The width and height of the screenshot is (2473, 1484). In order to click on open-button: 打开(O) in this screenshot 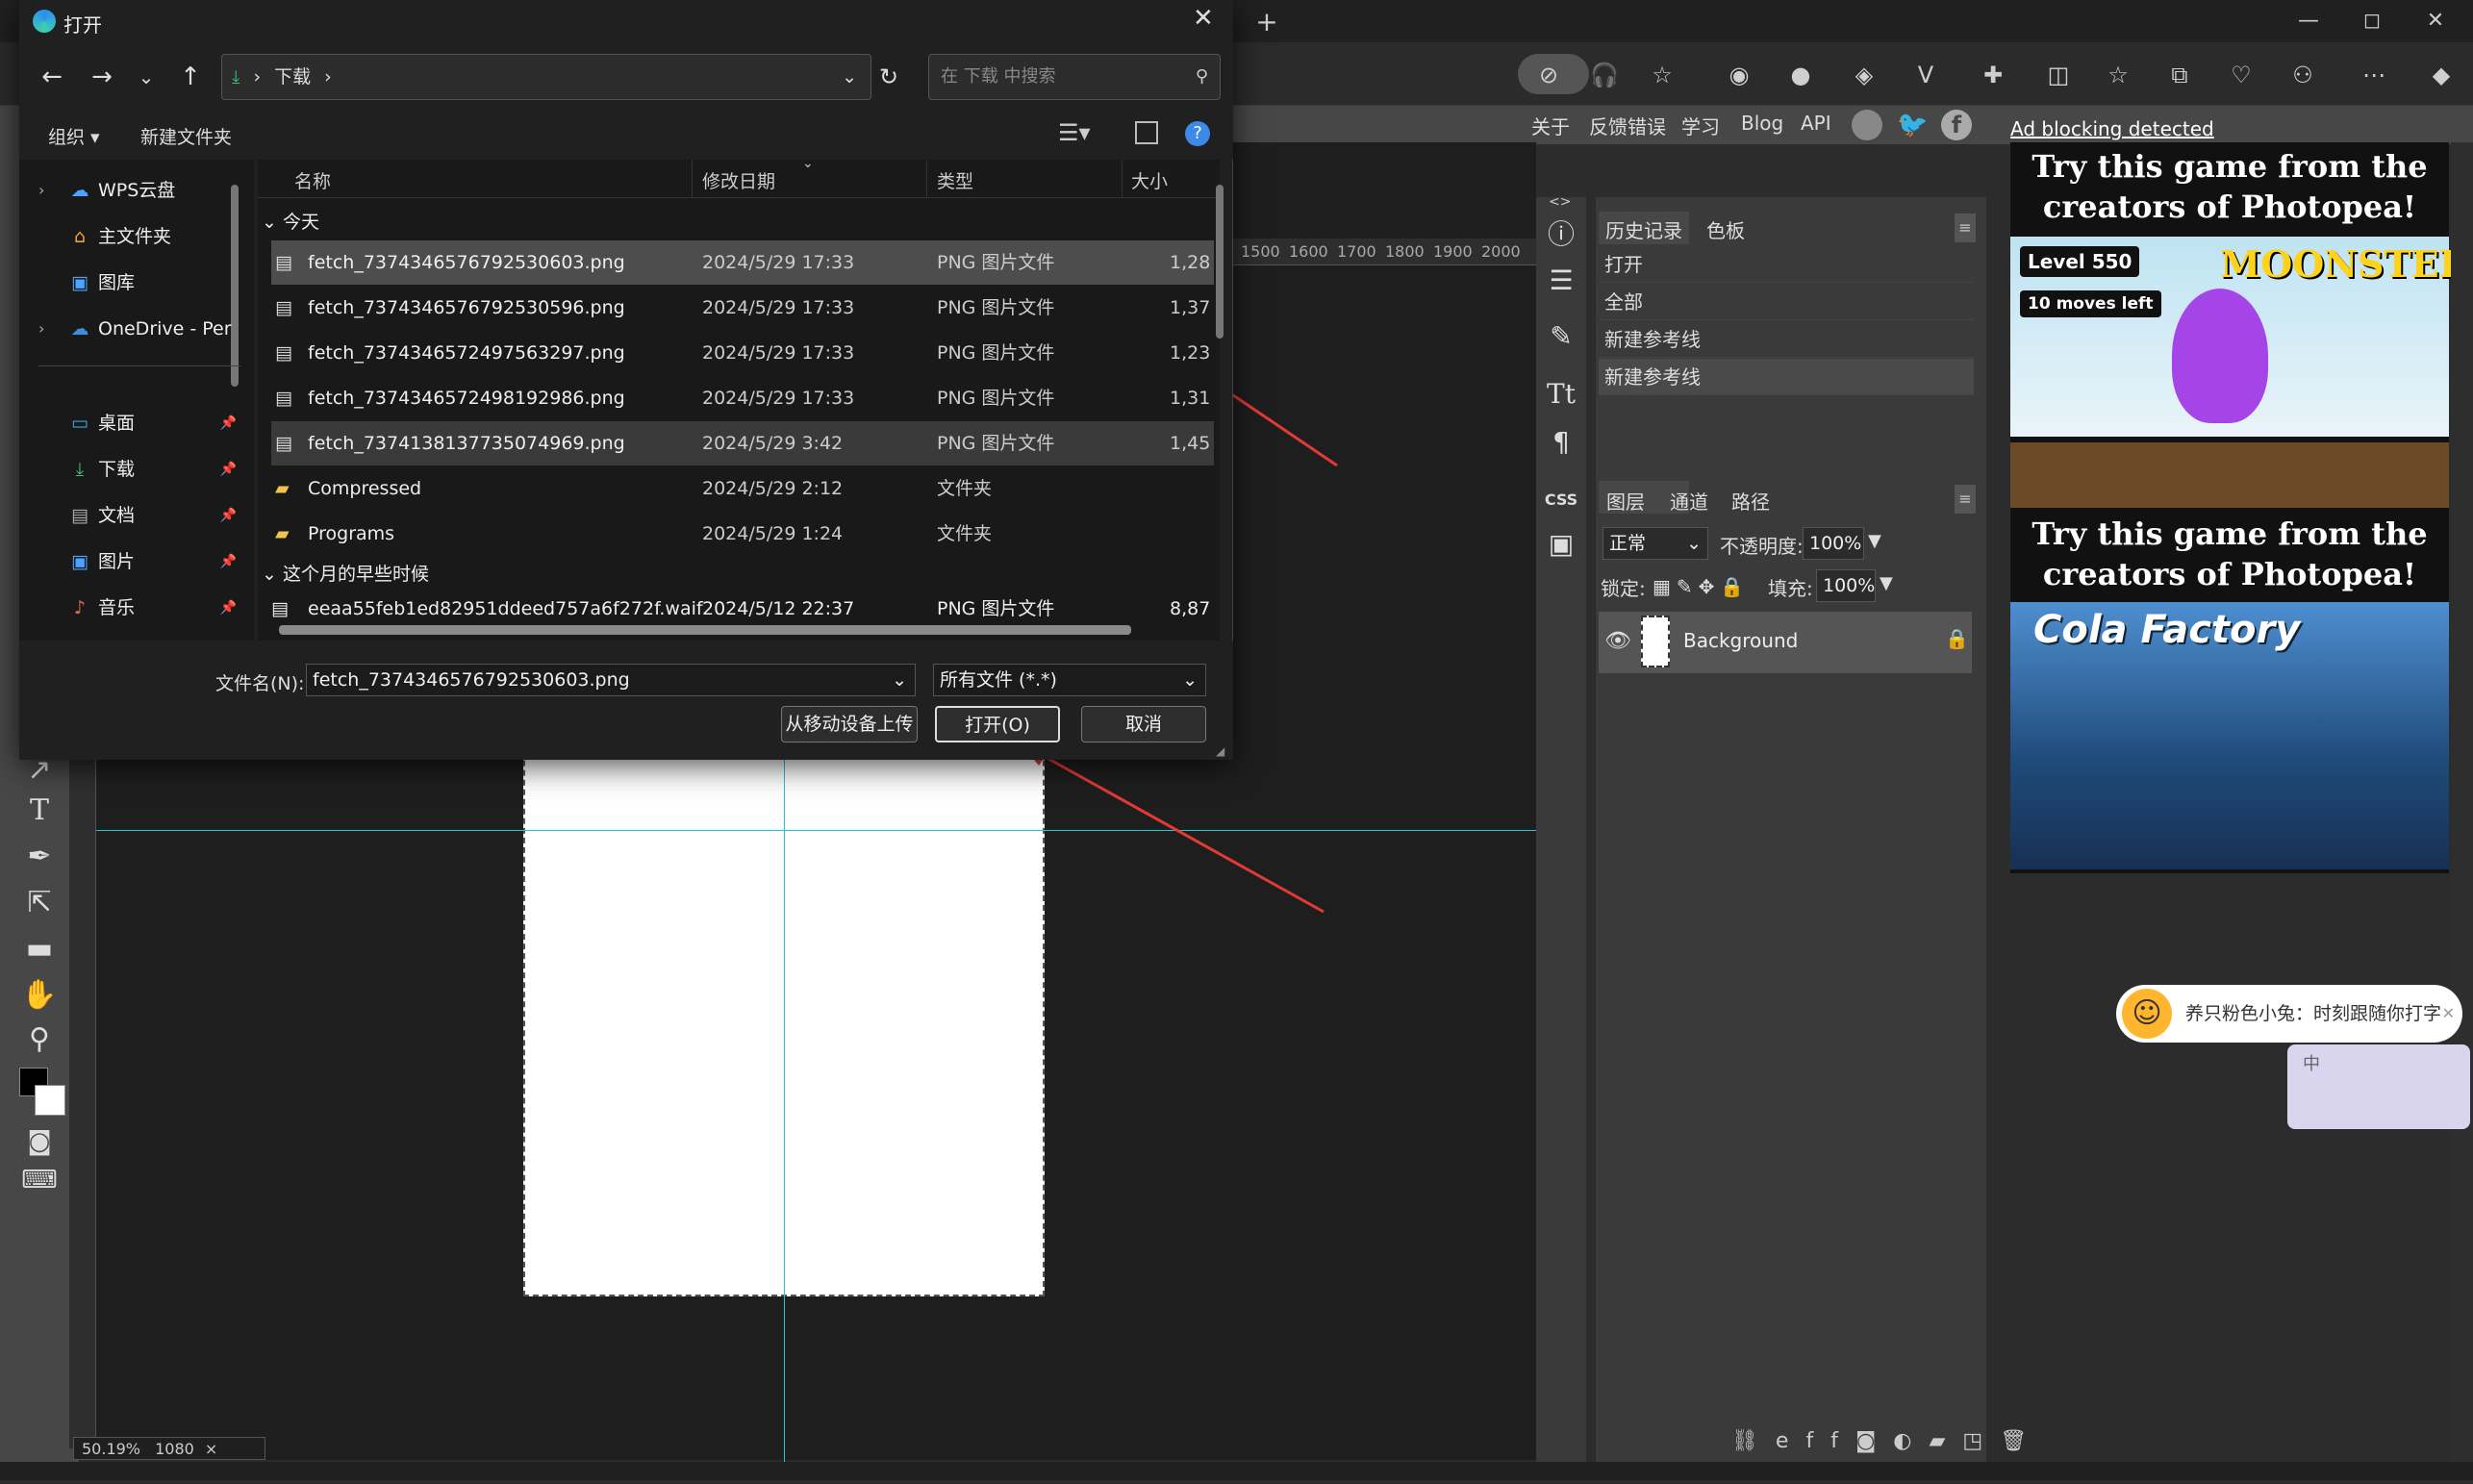, I will do `click(997, 724)`.